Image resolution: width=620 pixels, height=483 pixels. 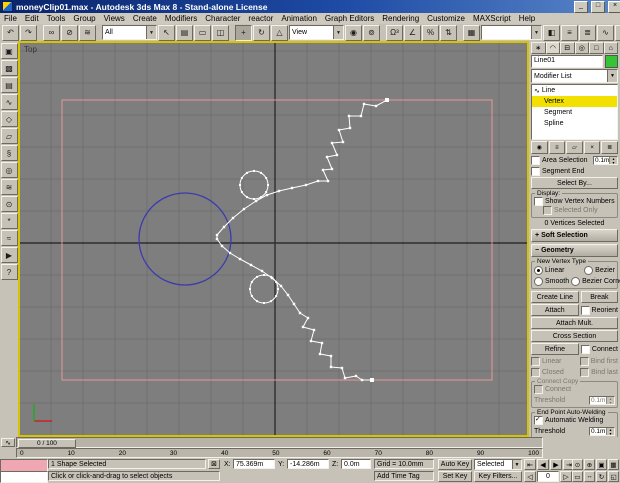 I want to click on curve-editor-icon: ∿, so click(x=605, y=32).